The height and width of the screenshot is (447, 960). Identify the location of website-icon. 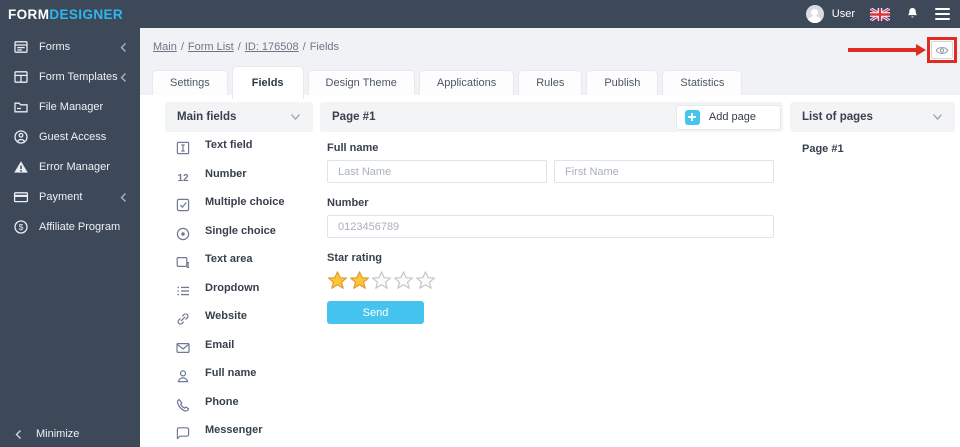
(183, 319).